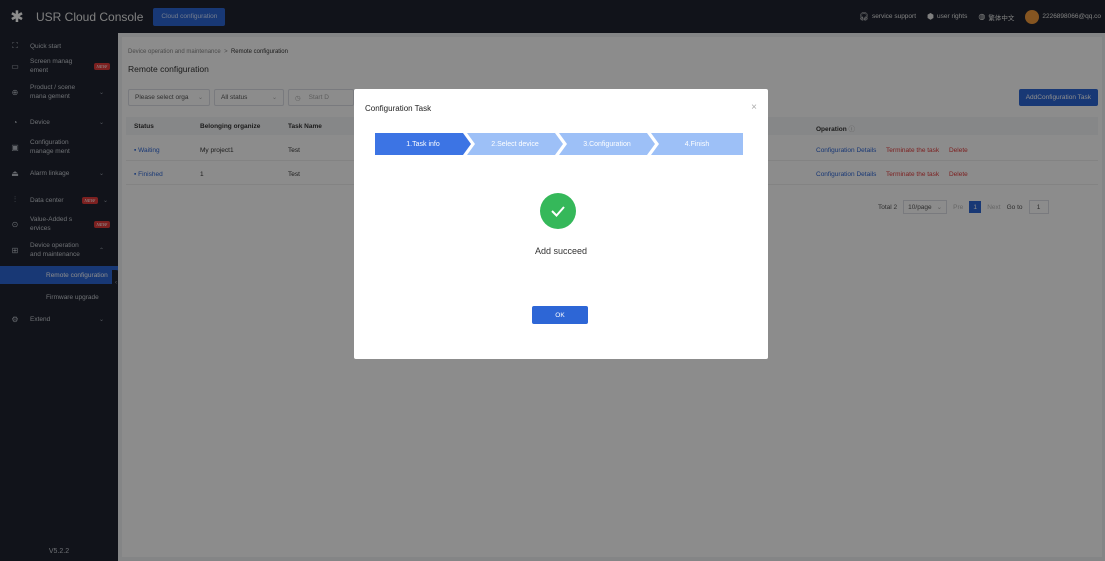 This screenshot has width=1105, height=561. What do you see at coordinates (558, 211) in the screenshot?
I see `success-check-icon` at bounding box center [558, 211].